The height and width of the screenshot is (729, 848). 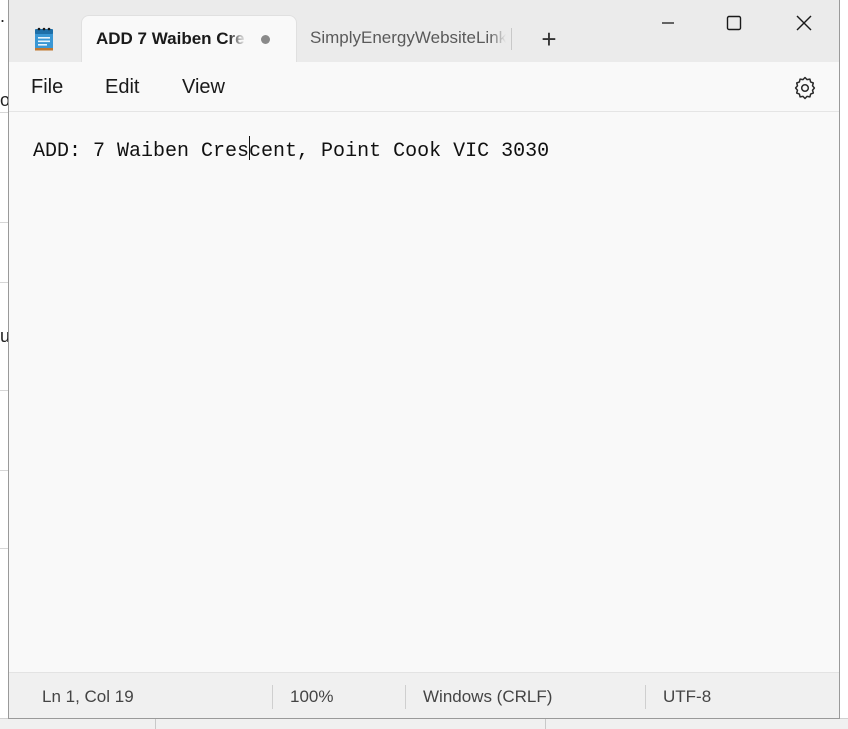 What do you see at coordinates (203, 87) in the screenshot?
I see `menu-view: View` at bounding box center [203, 87].